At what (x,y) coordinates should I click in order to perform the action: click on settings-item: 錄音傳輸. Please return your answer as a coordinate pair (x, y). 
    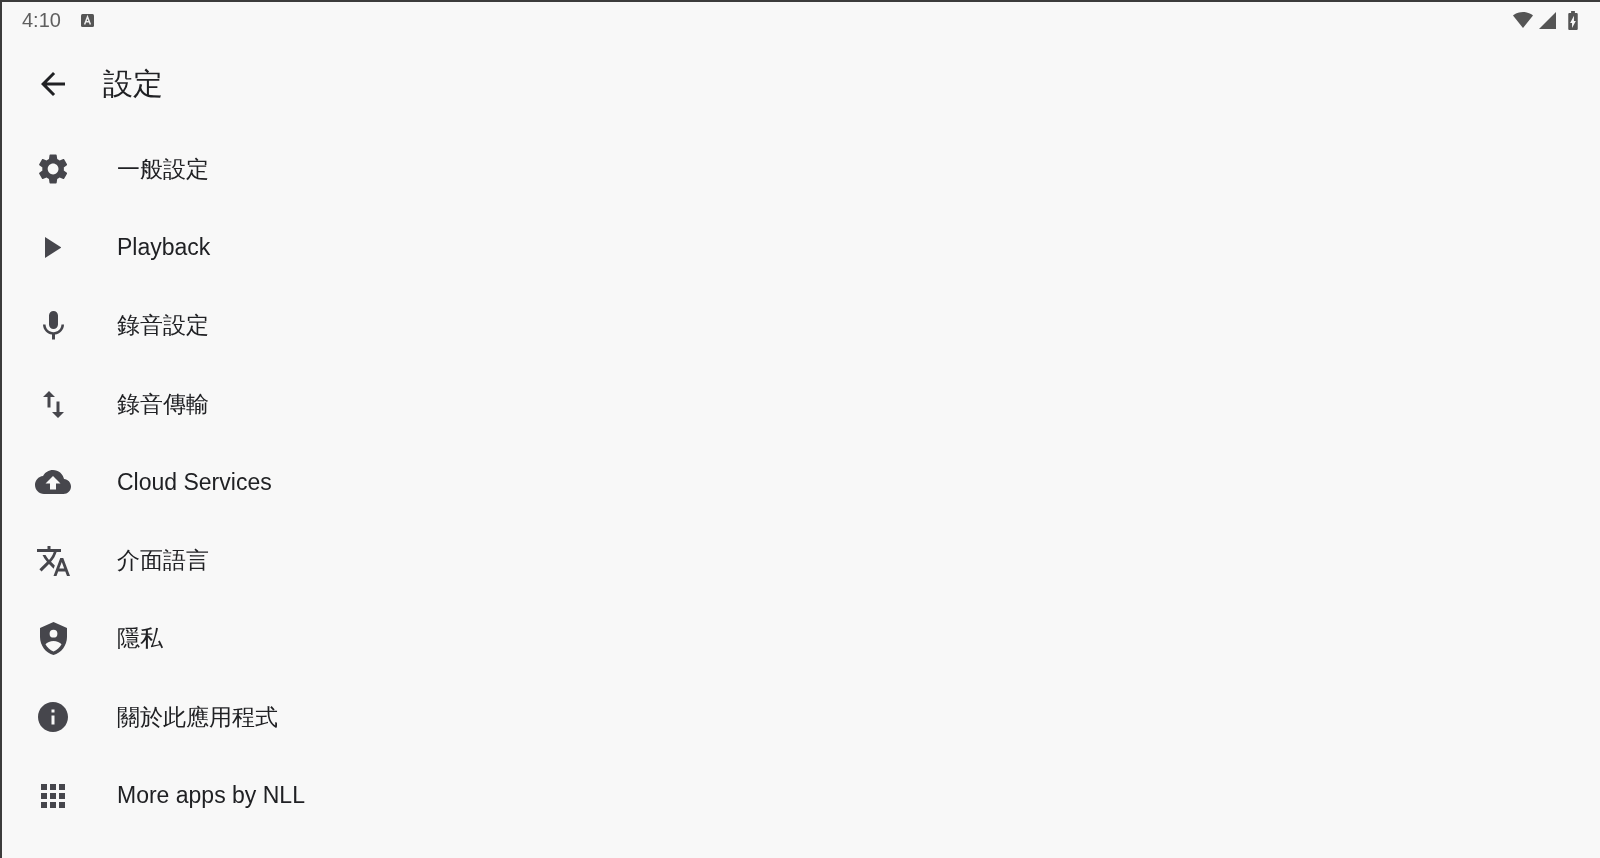
    Looking at the image, I should click on (801, 404).